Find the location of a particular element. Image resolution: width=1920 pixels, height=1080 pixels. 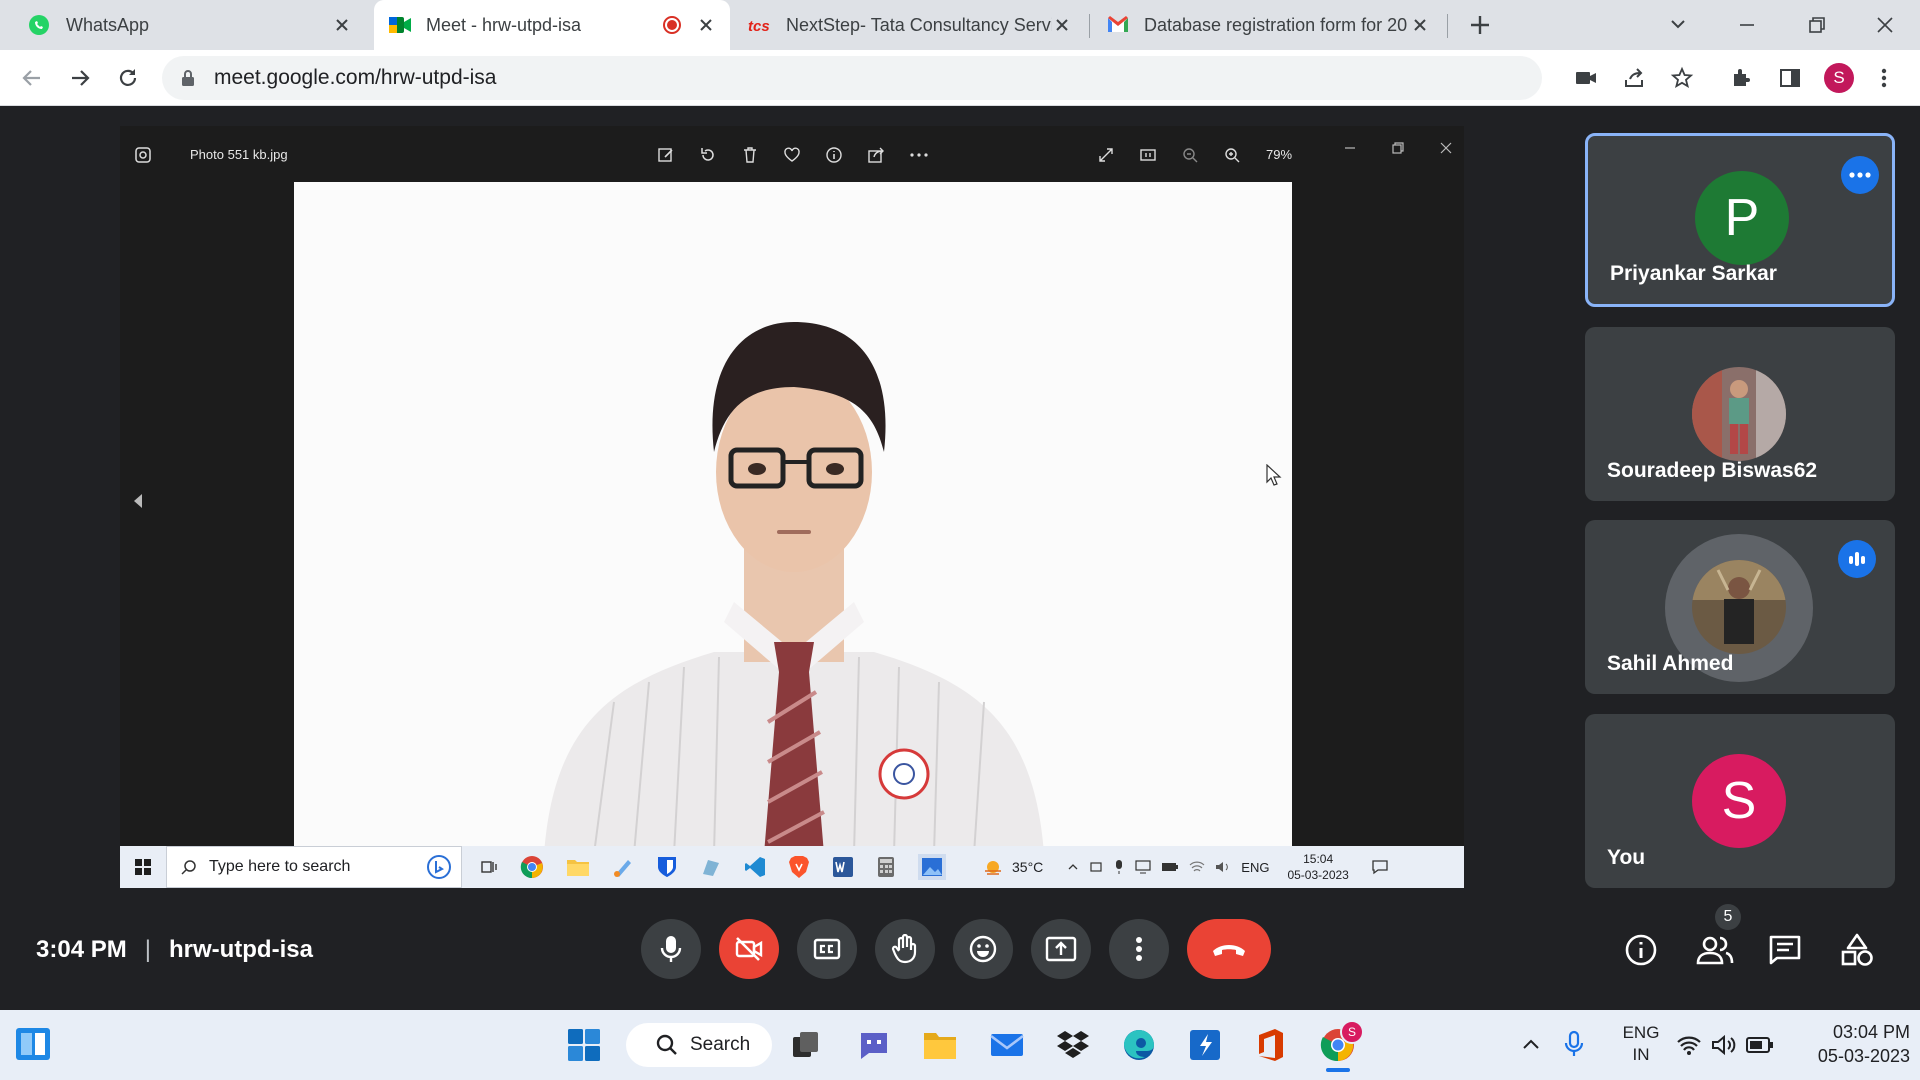

clock-date: 05-03-2023 is located at coordinates (1863, 1056).